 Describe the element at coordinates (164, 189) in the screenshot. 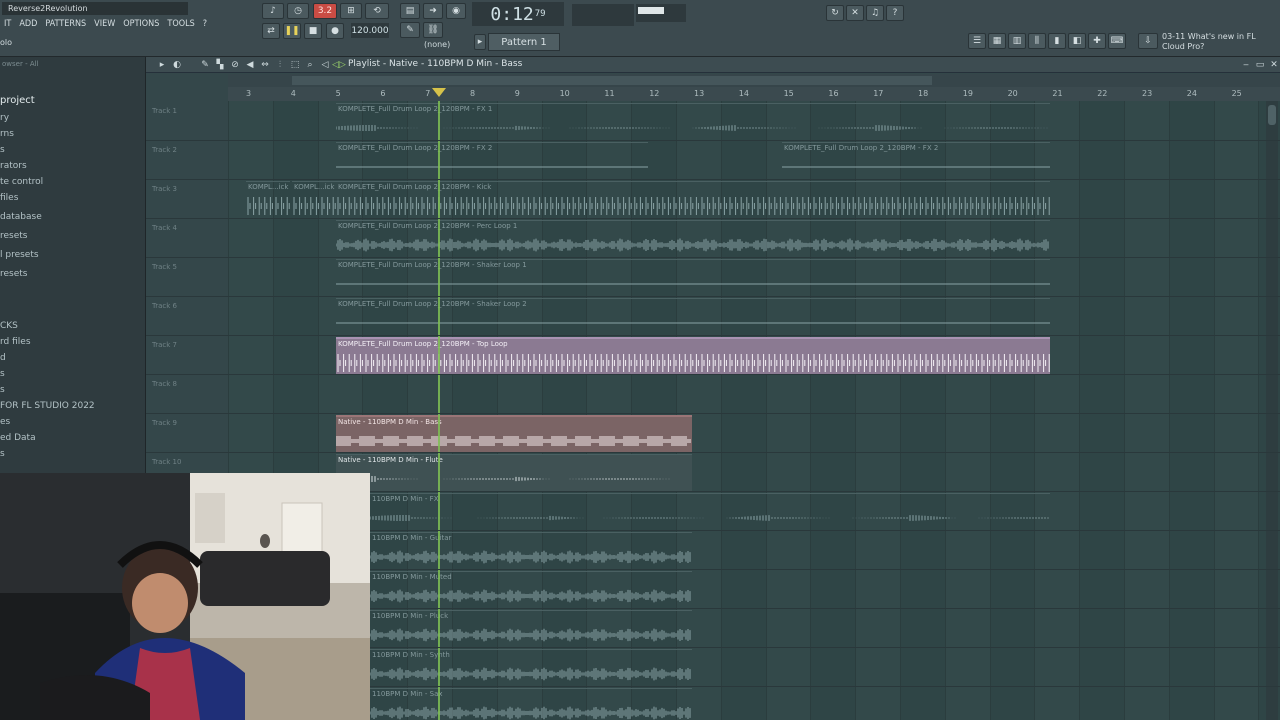

I see `track-label: Track 3` at that location.